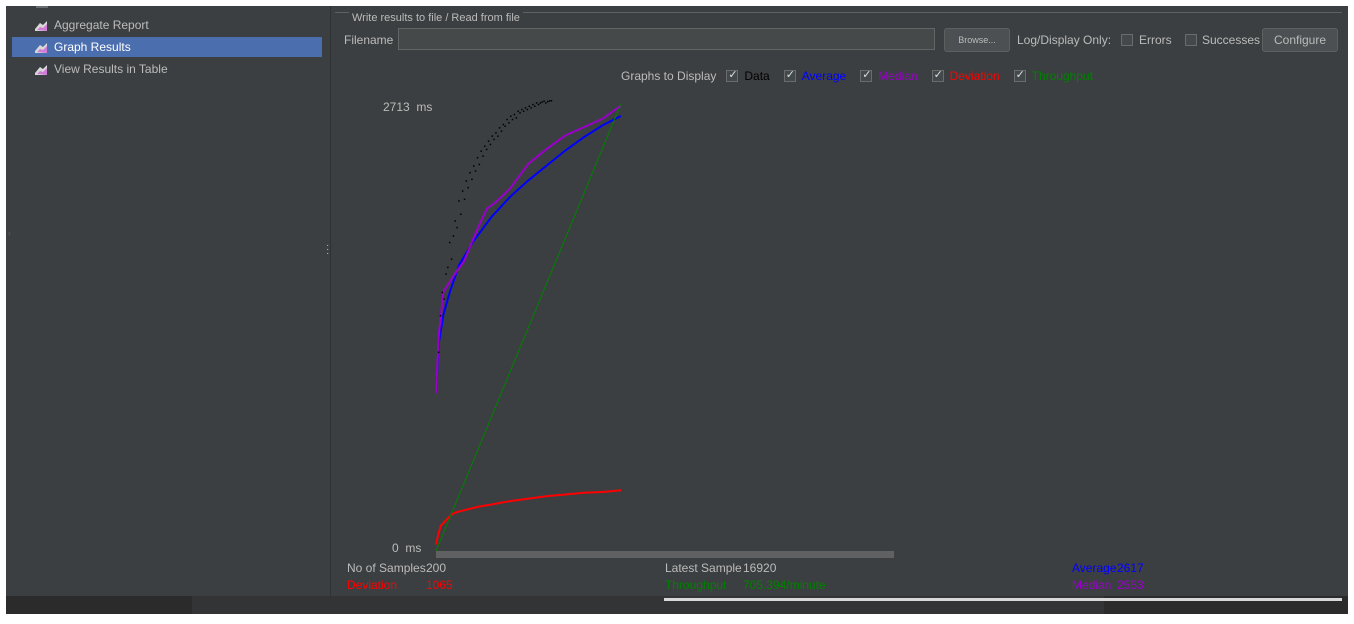 The width and height of the screenshot is (1354, 624). I want to click on throughput-stat-label: Throughput, so click(696, 585).